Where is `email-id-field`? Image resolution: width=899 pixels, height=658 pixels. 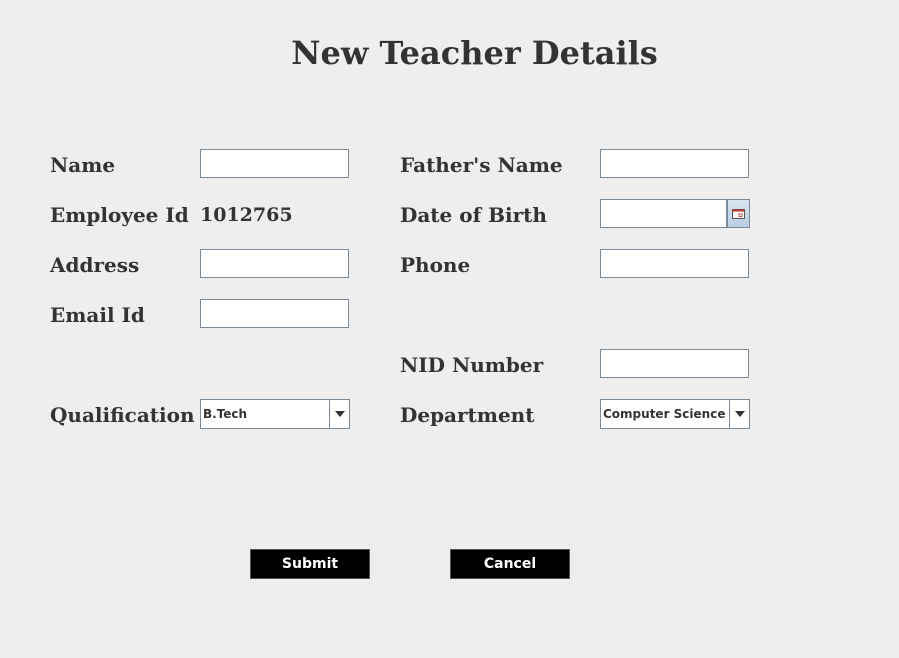 email-id-field is located at coordinates (274, 313).